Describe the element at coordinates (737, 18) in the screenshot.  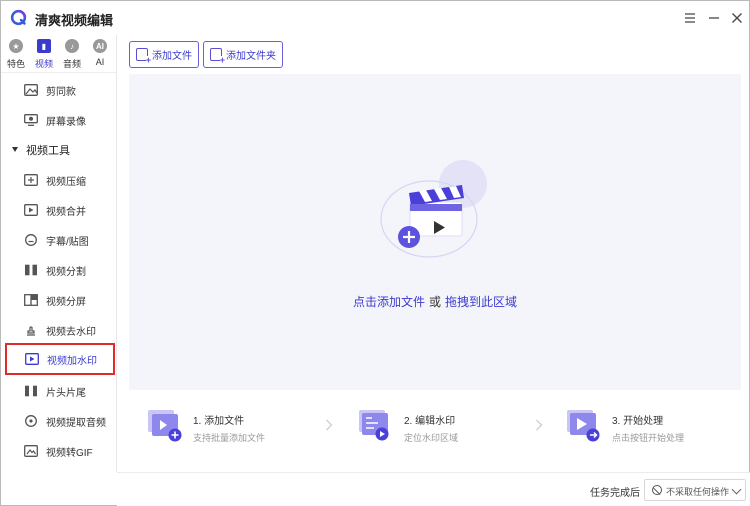
I see `close-icon` at that location.